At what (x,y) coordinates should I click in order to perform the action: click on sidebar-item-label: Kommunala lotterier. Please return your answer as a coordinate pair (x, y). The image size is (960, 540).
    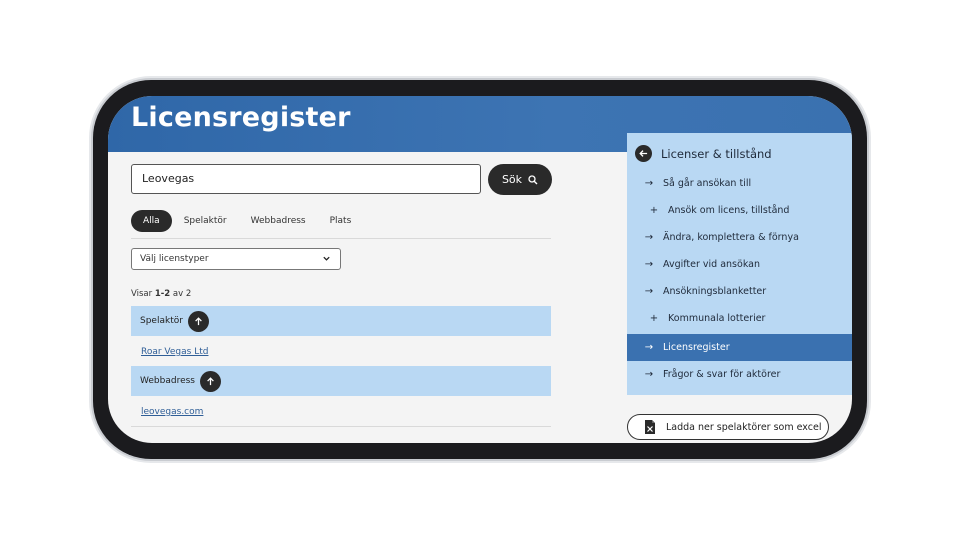
    Looking at the image, I should click on (717, 318).